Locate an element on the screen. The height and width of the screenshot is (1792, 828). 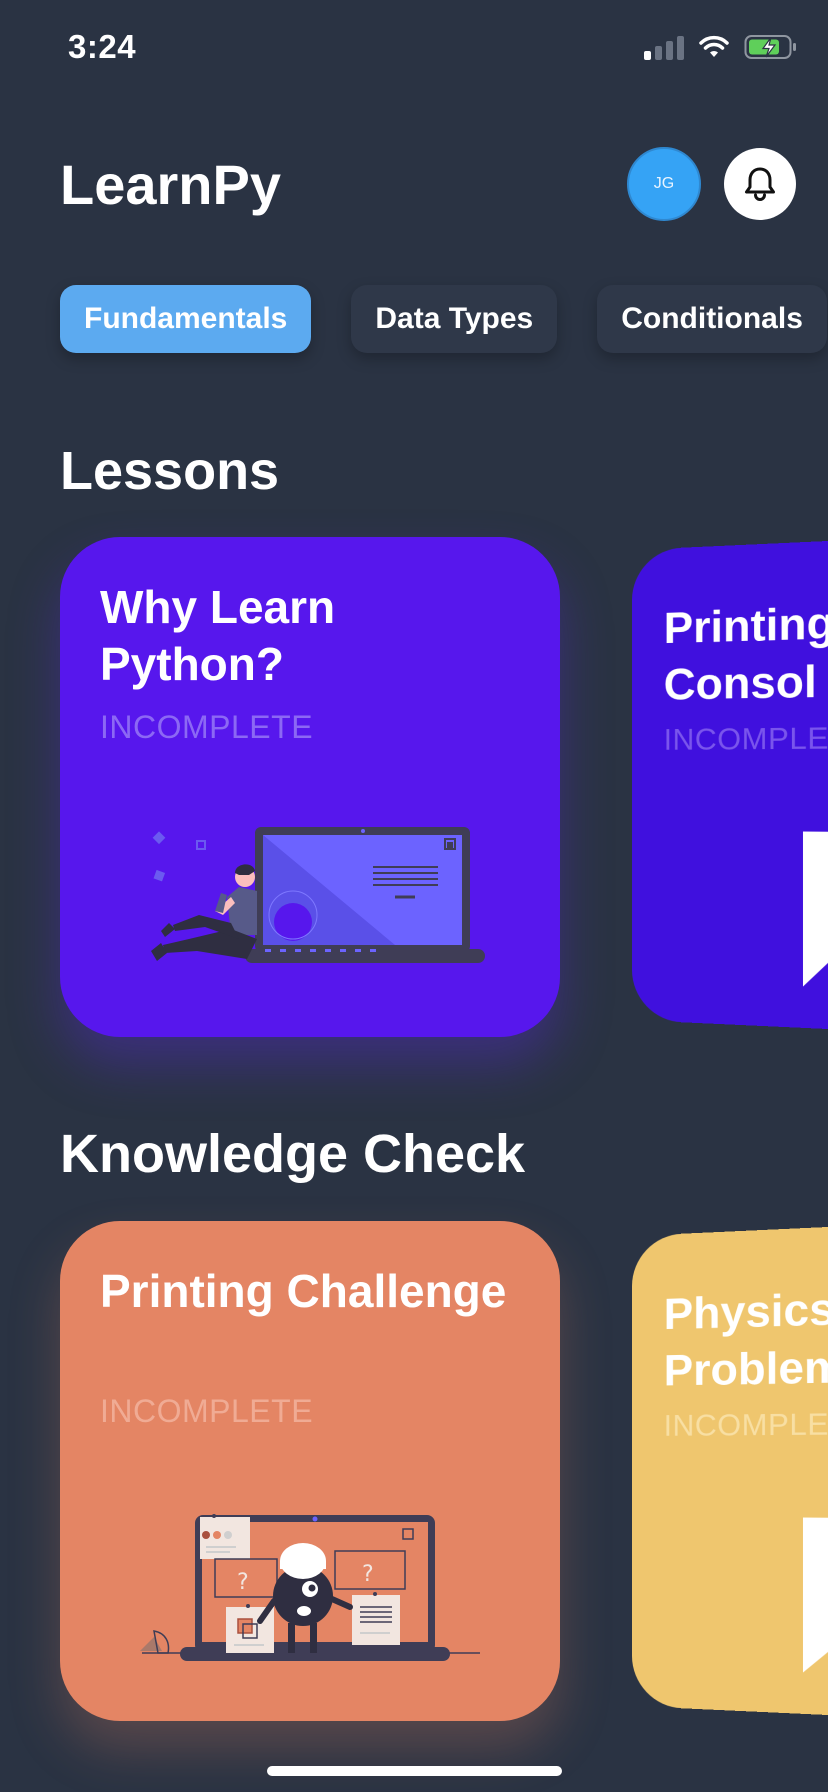
lesson-card-printing-to-console: Printing to Consol INCOMPLETE is located at coordinates (730, 785).